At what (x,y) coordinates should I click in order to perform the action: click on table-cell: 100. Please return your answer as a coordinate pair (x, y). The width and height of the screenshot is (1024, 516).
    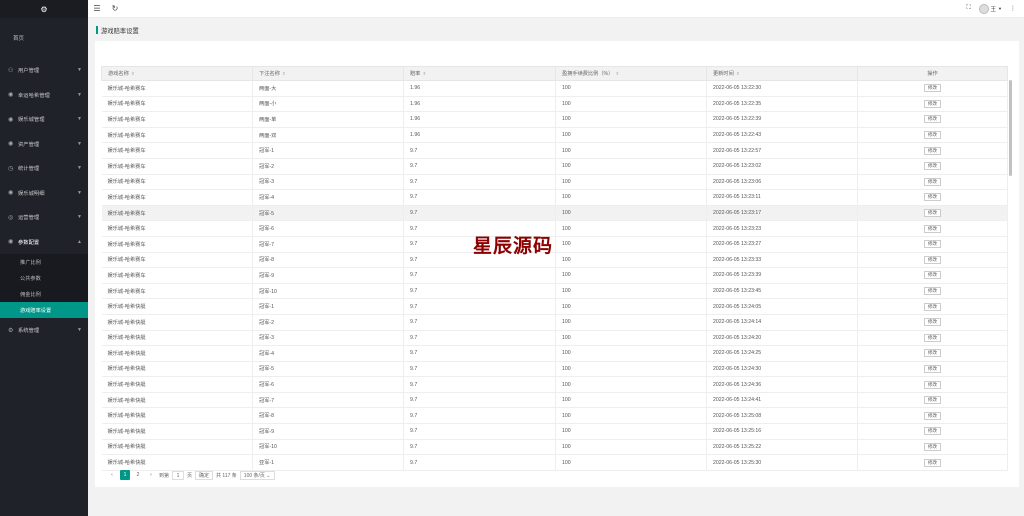
    Looking at the image, I should click on (631, 369).